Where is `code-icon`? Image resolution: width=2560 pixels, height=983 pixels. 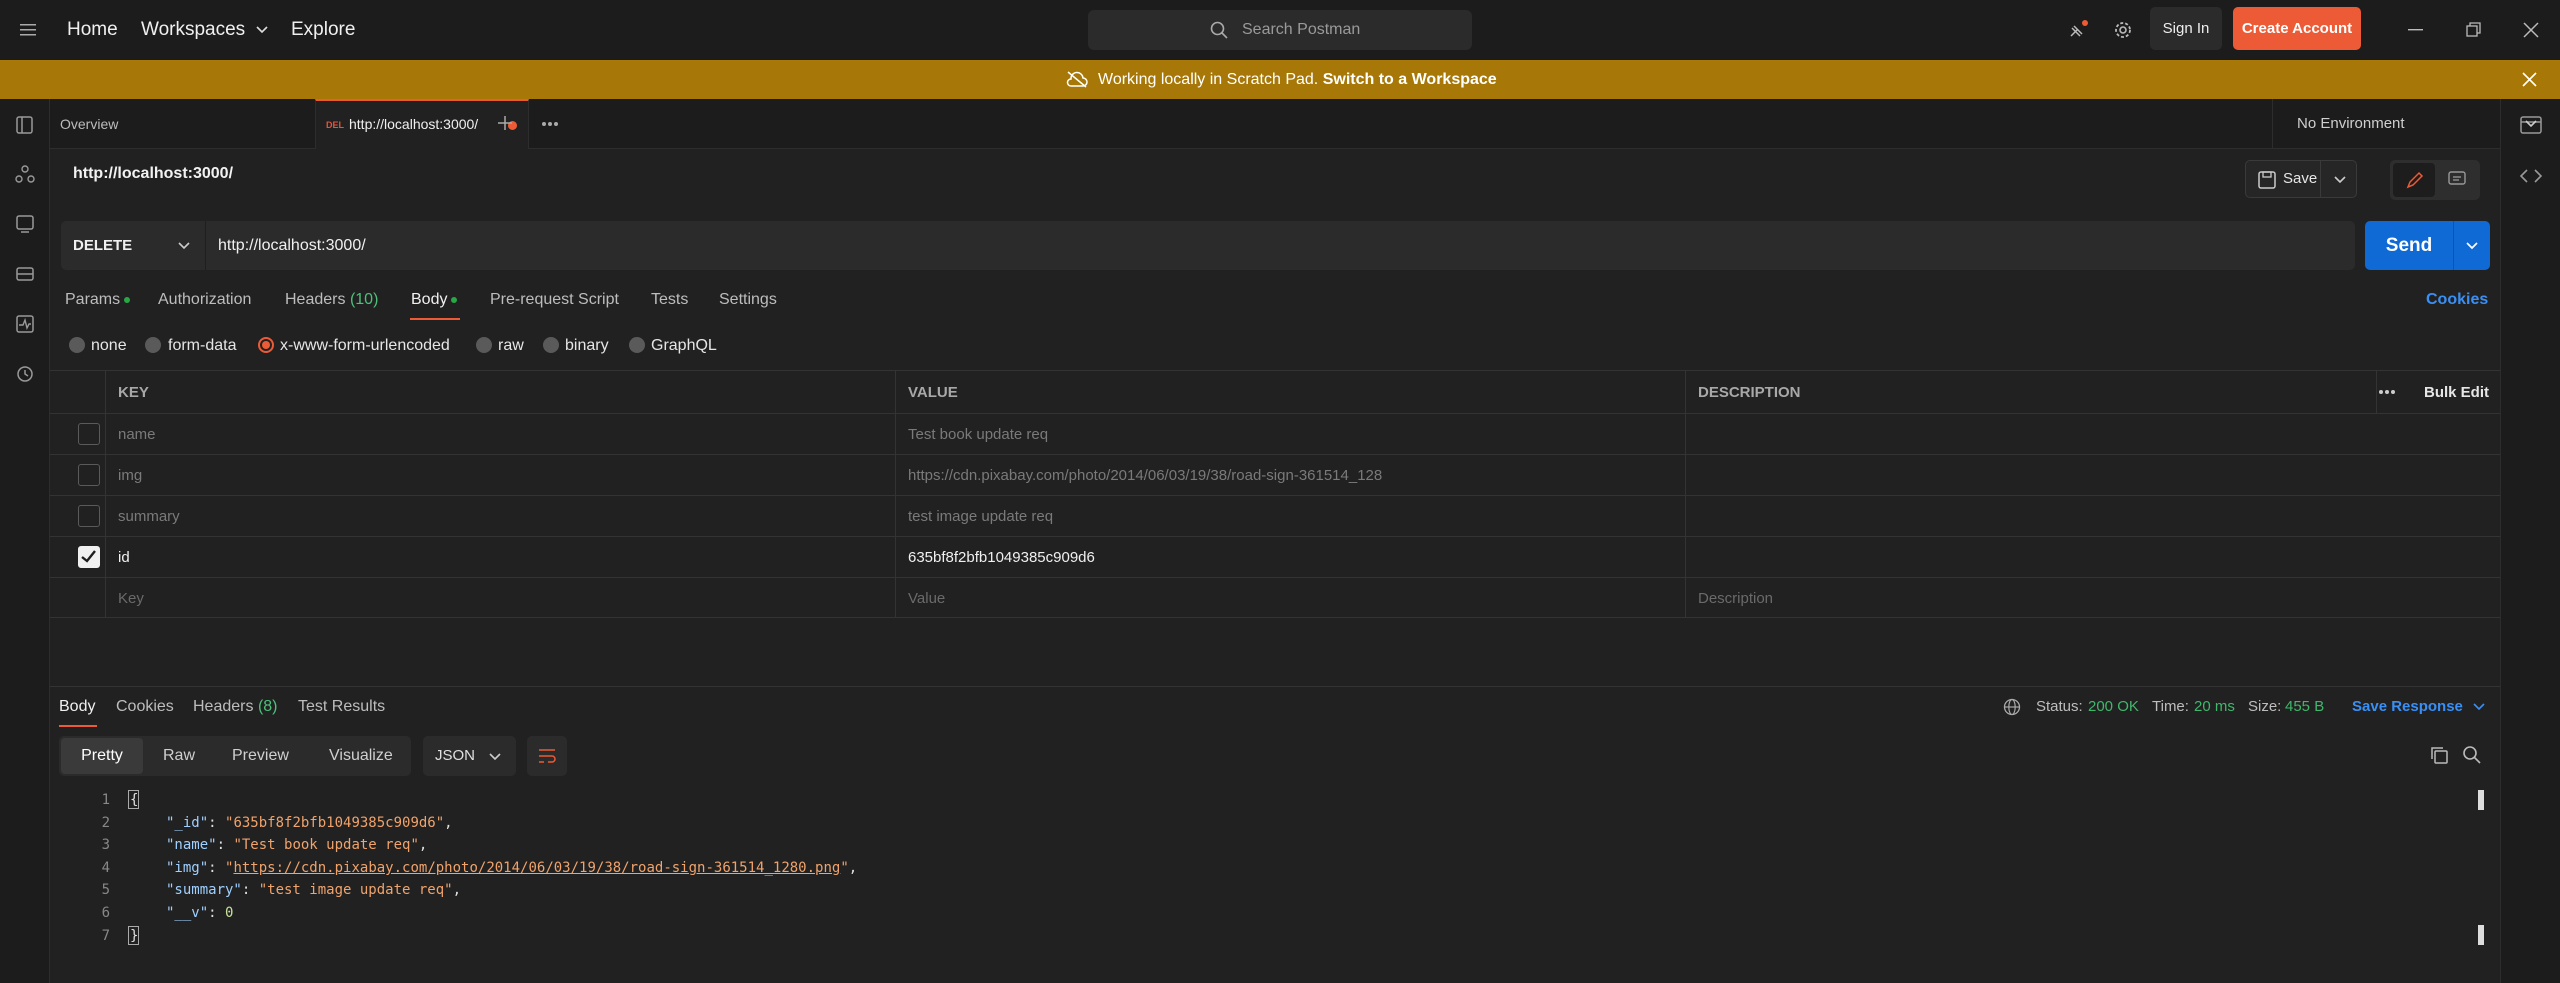
code-icon is located at coordinates (2531, 176).